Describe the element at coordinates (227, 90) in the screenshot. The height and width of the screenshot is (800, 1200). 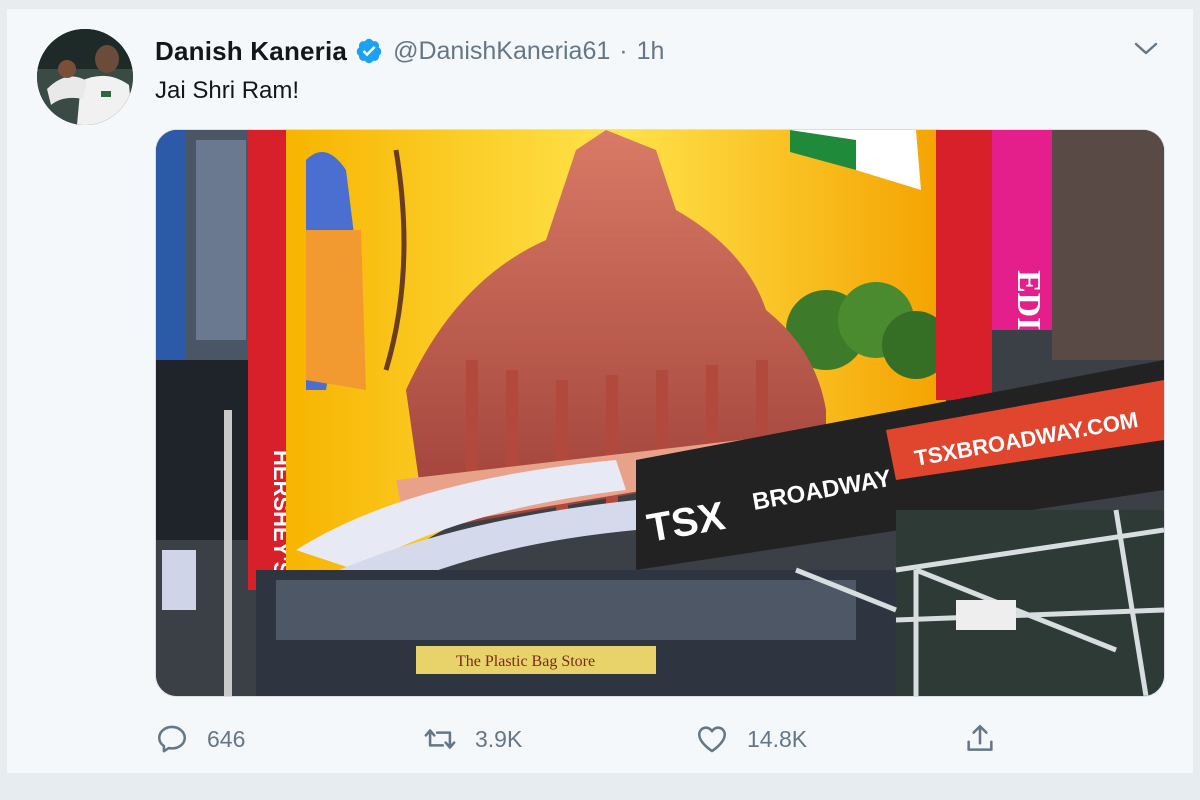
I see `tweet-text: Jai Shri Ram!` at that location.